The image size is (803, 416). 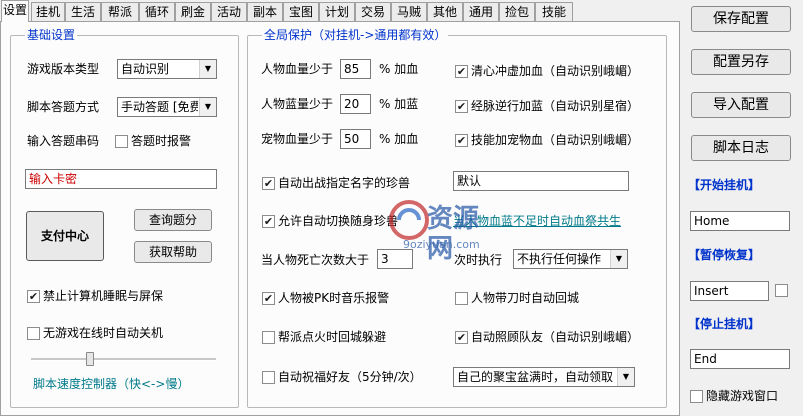 I want to click on mp-threshold-label: 人物蓝量少于, so click(x=297, y=104).